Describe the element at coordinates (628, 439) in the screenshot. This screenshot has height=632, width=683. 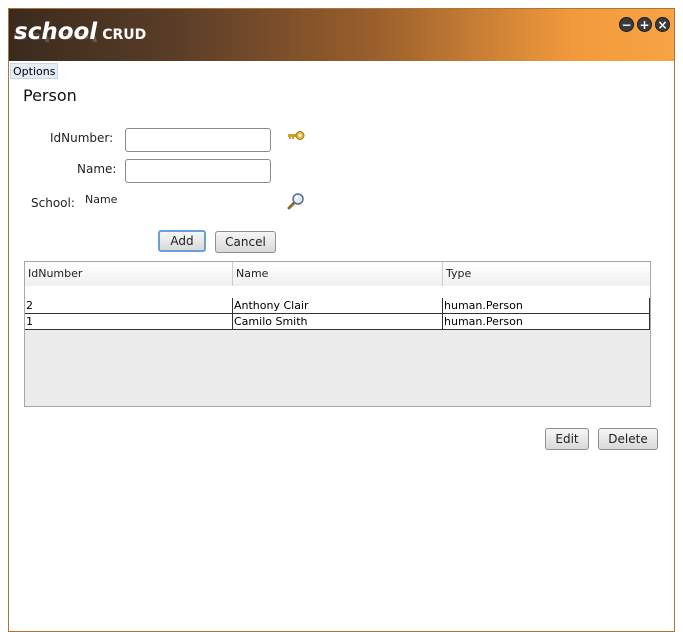
I see `delete-button: Delete` at that location.